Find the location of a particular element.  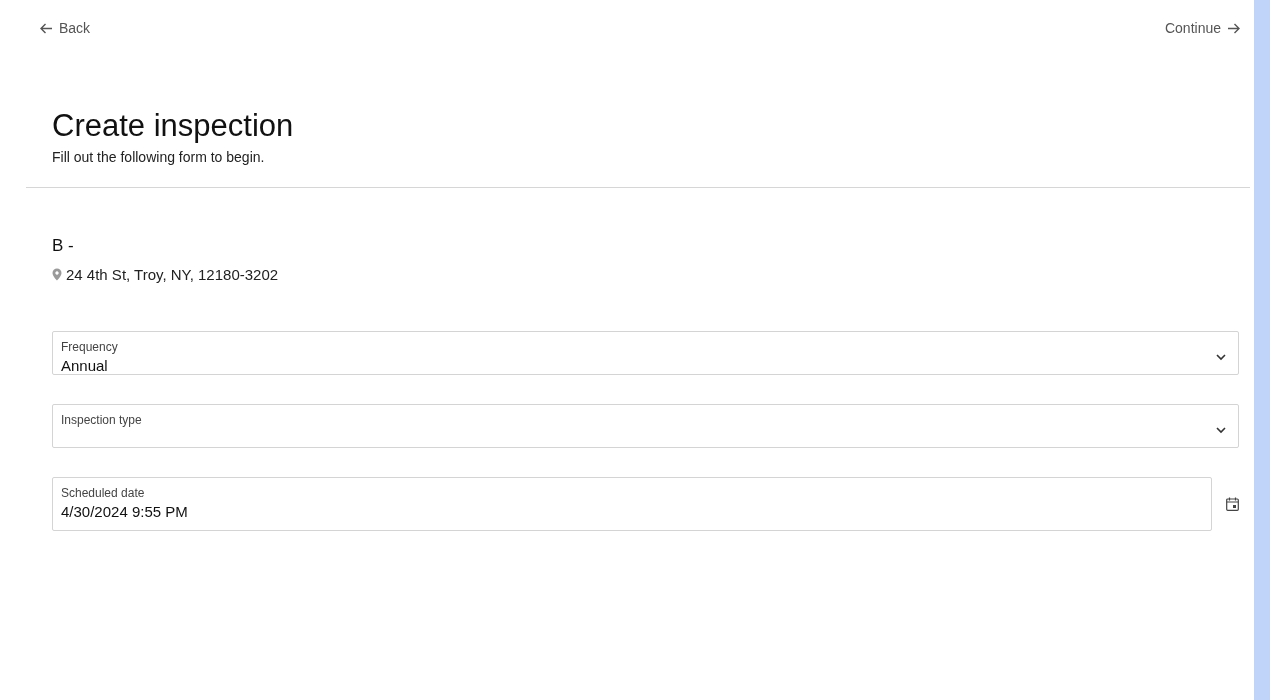

select-field: Frequency Annual is located at coordinates (645, 353).